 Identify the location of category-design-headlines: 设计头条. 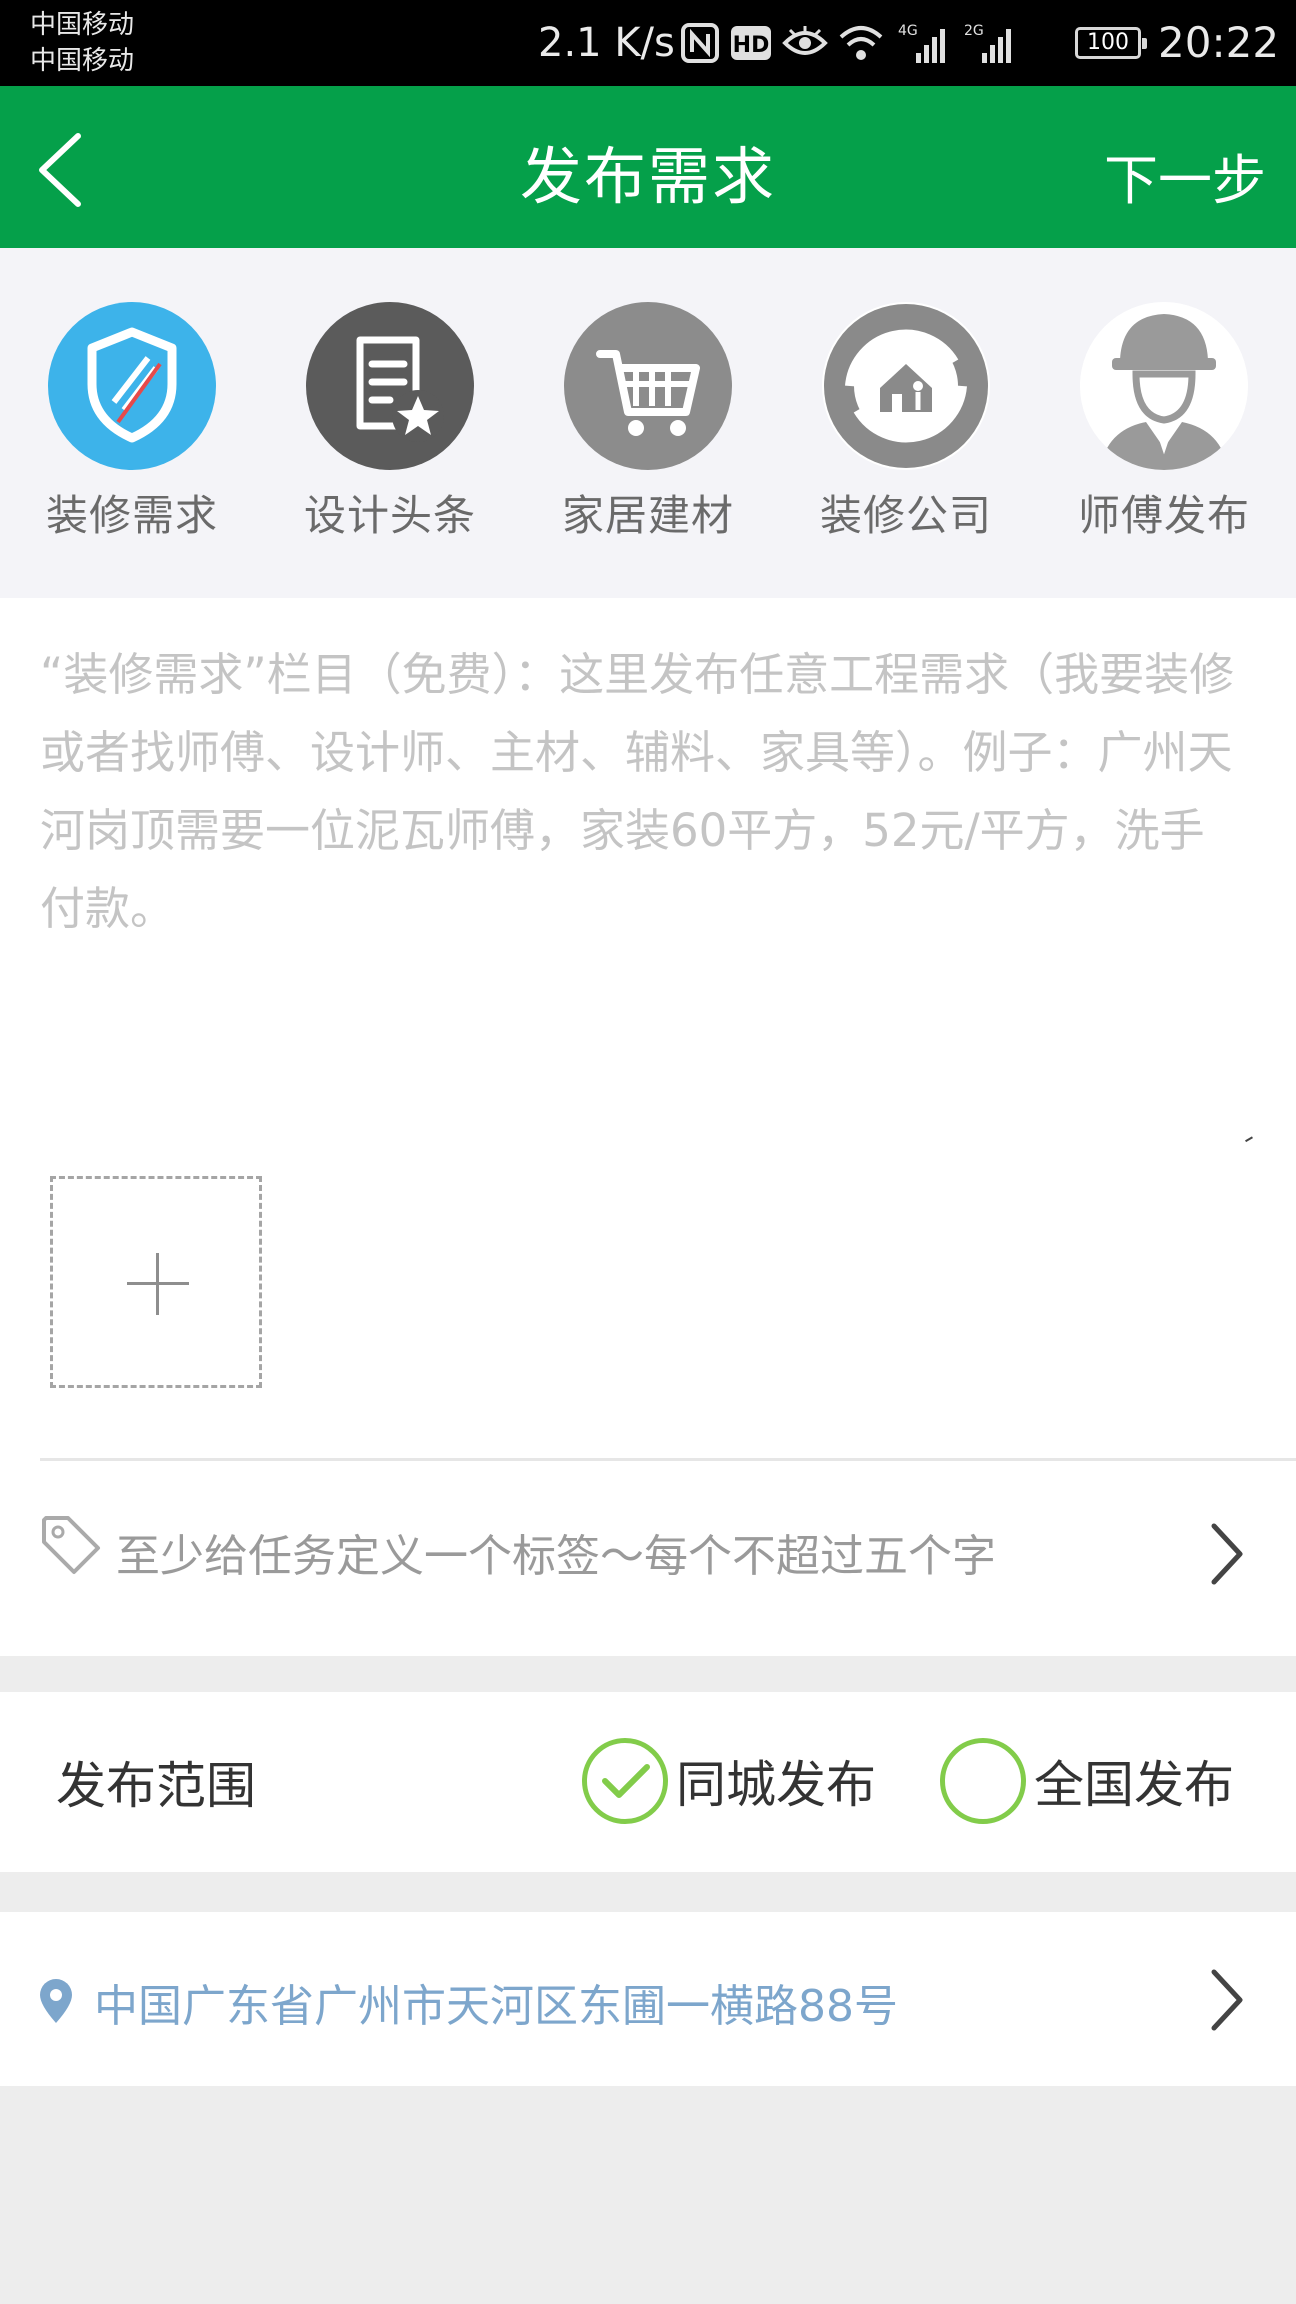
(390, 422).